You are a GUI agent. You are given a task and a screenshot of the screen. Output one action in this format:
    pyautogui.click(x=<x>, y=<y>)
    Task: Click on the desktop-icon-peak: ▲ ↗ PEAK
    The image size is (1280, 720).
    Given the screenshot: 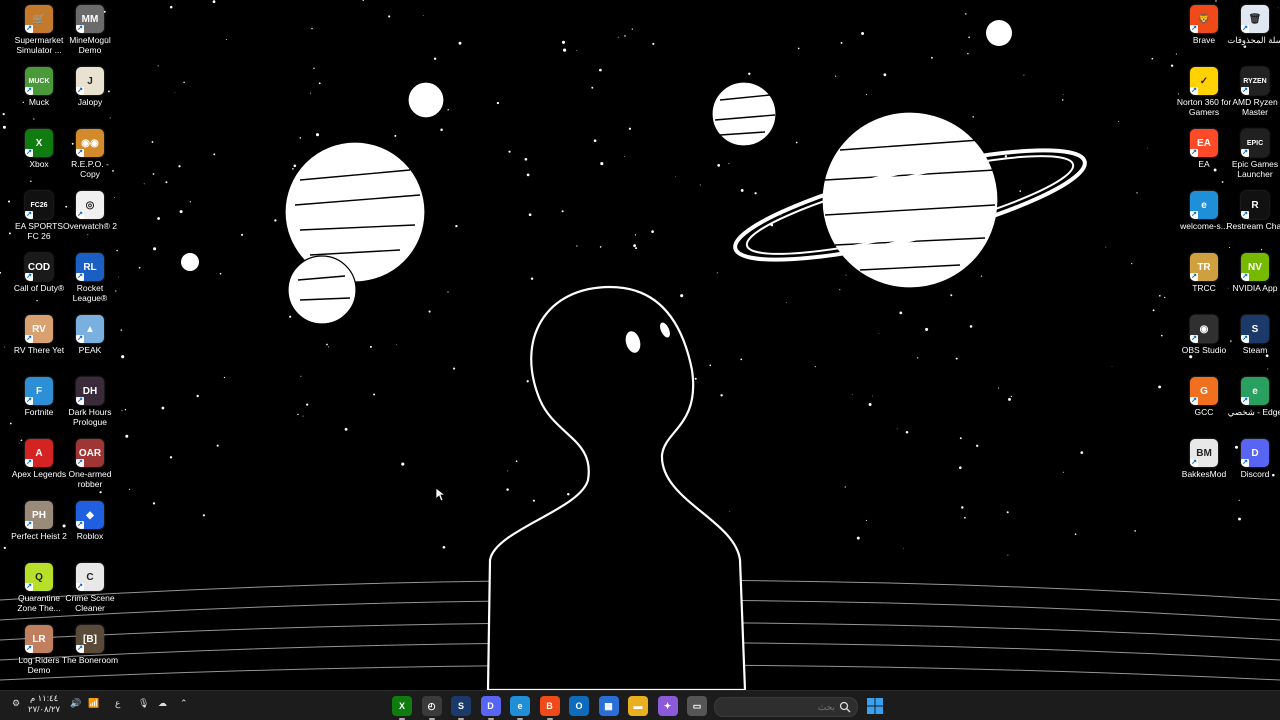 What is the action you would take?
    pyautogui.click(x=90, y=335)
    